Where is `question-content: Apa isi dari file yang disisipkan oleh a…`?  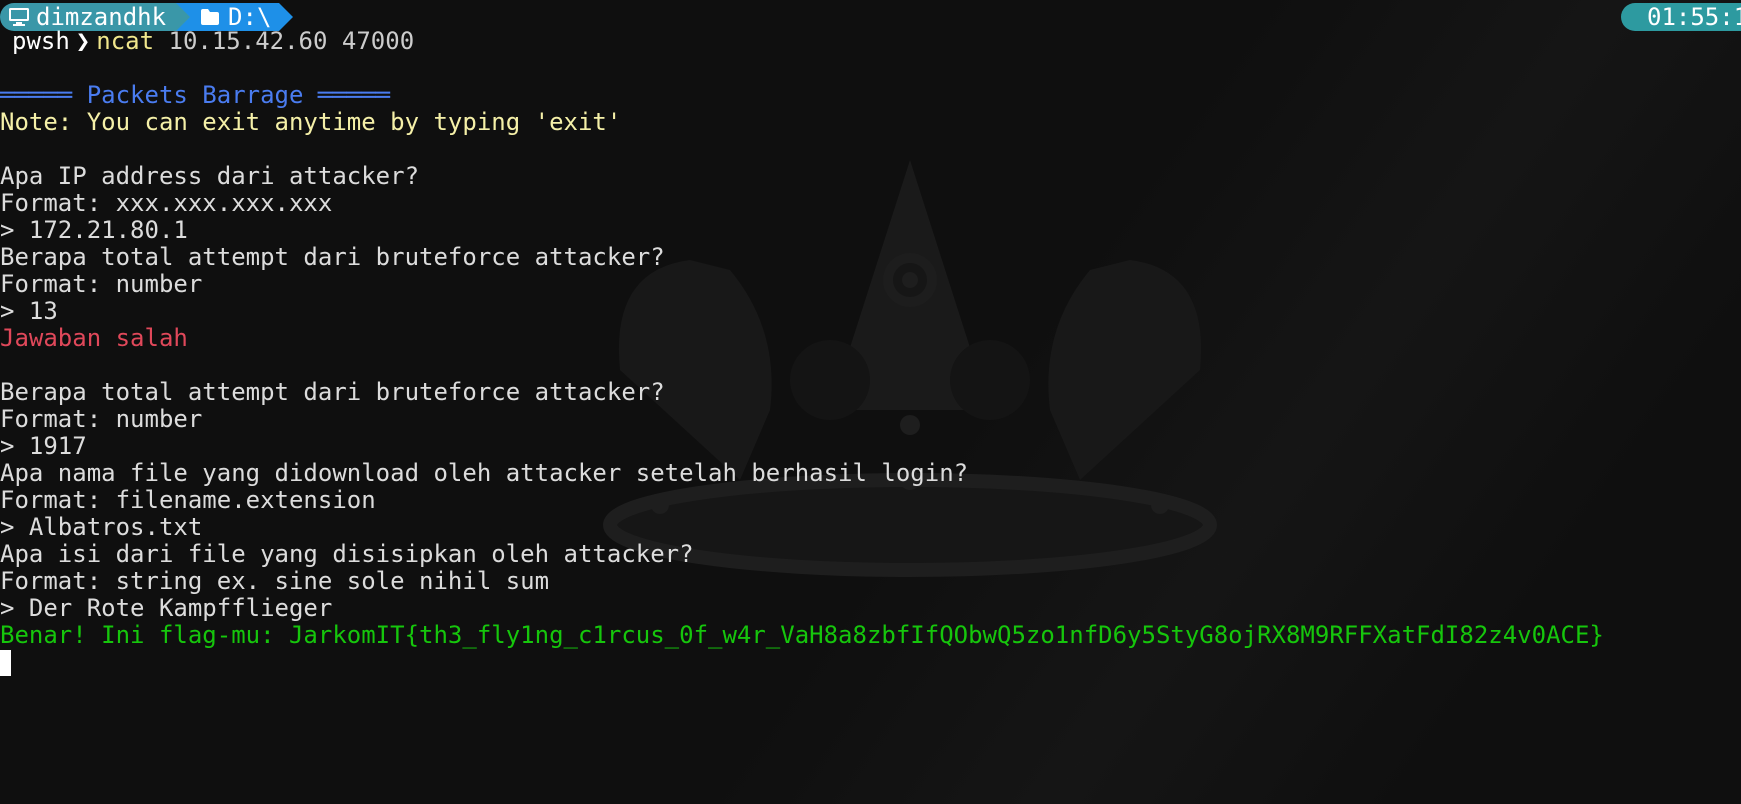
question-content: Apa isi dari file yang disisipkan oleh a… is located at coordinates (347, 554).